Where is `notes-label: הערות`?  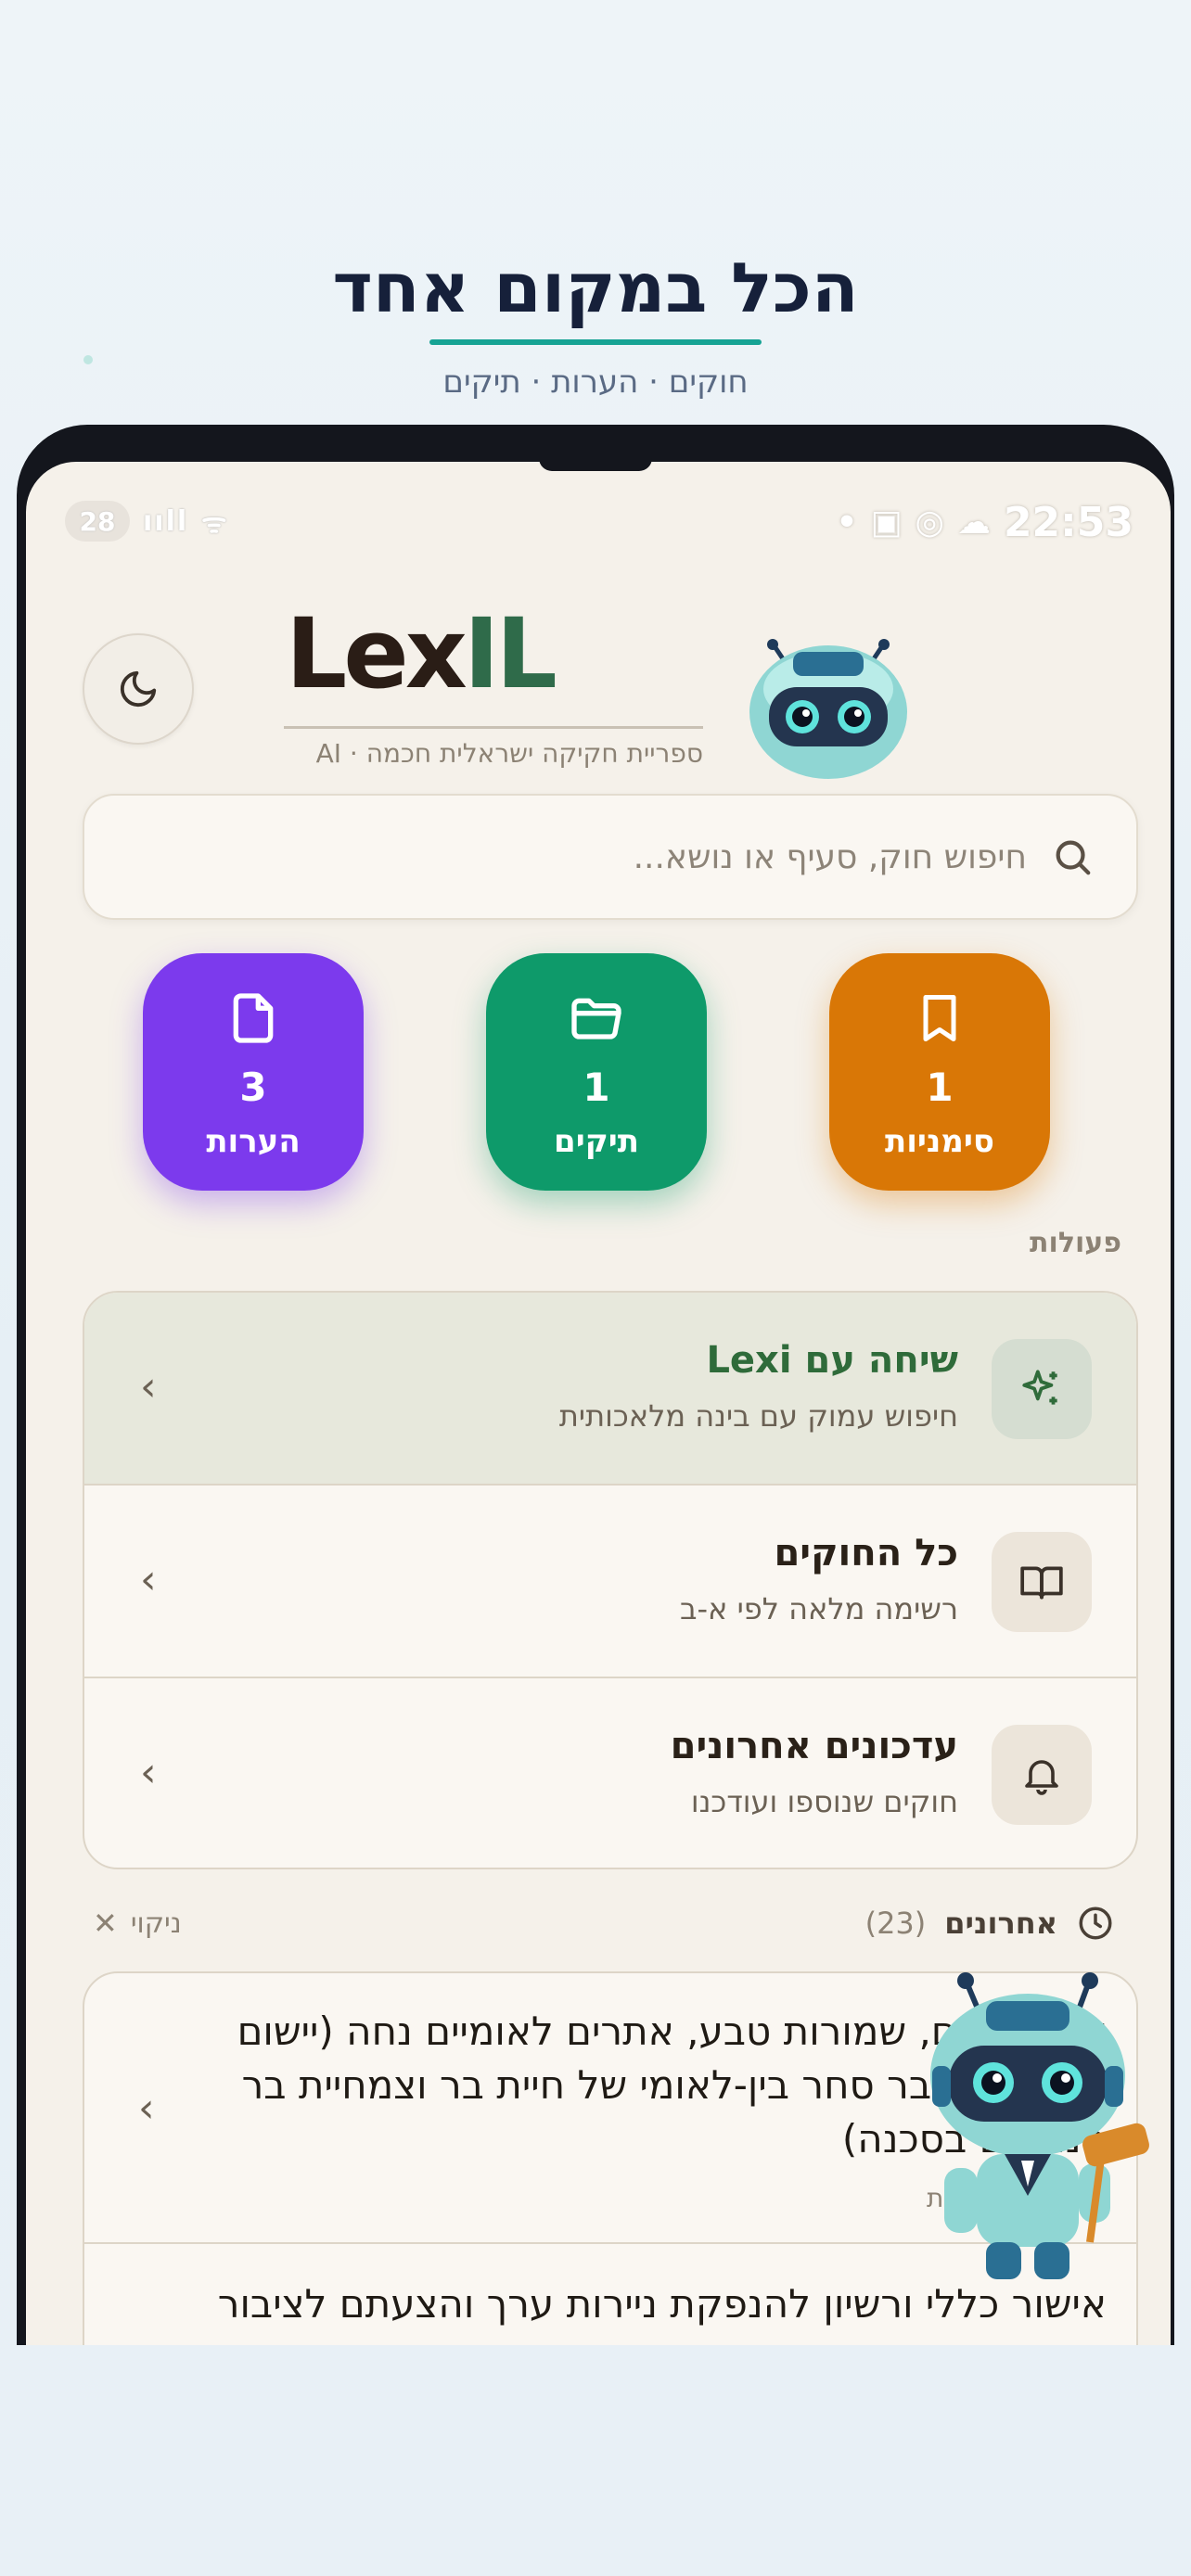 notes-label: הערות is located at coordinates (253, 1142).